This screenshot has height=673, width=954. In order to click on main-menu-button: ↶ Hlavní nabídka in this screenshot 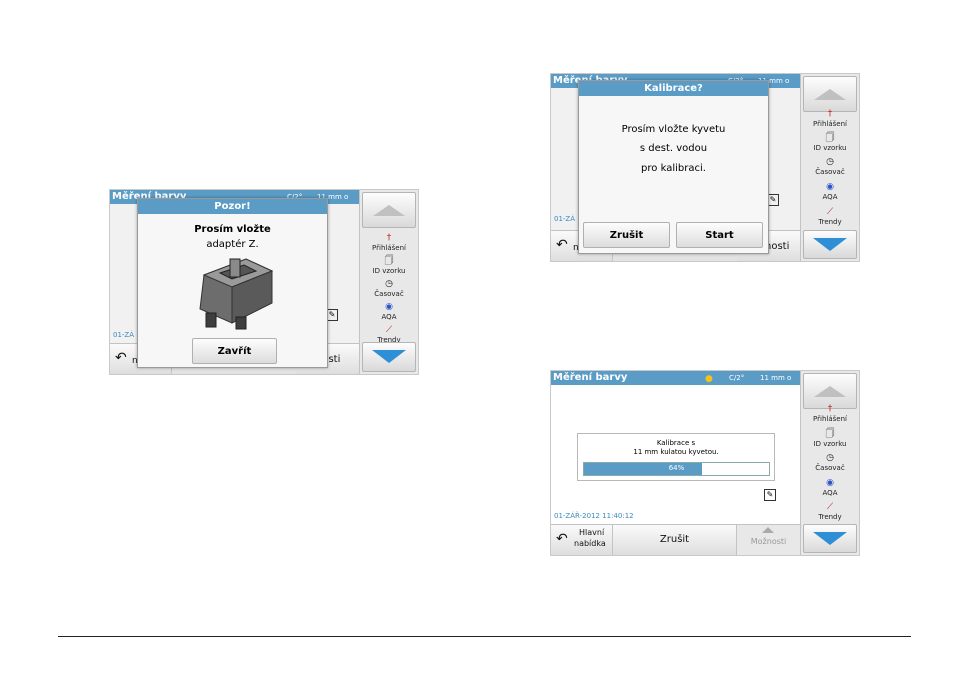, I will do `click(582, 540)`.